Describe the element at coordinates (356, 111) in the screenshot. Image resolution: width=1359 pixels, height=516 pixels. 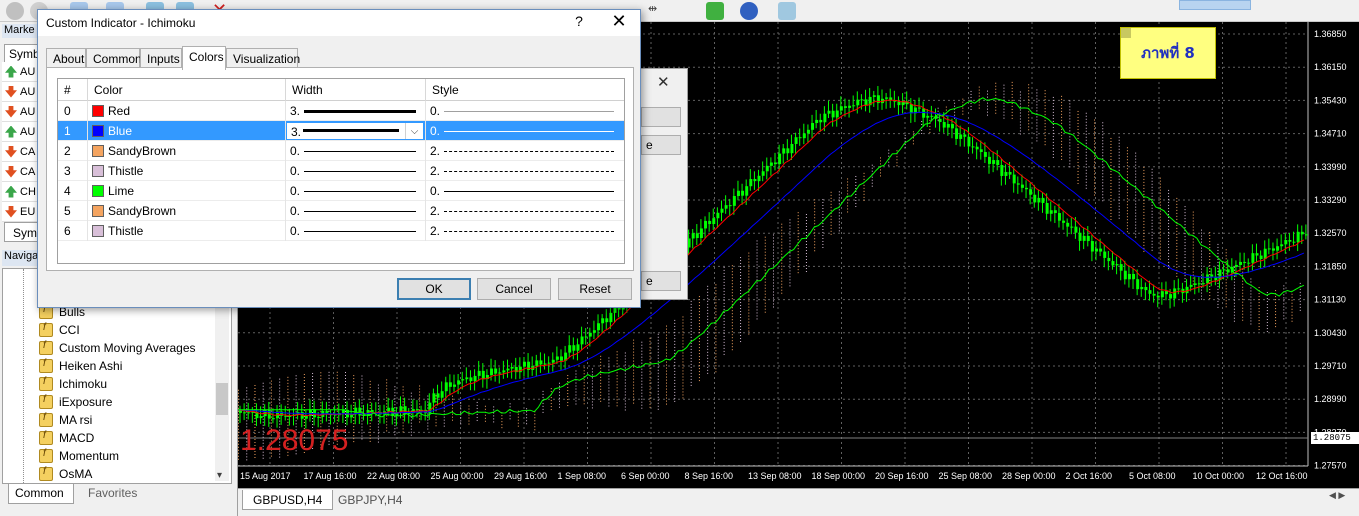
I see `row-width-cell: 3.` at that location.